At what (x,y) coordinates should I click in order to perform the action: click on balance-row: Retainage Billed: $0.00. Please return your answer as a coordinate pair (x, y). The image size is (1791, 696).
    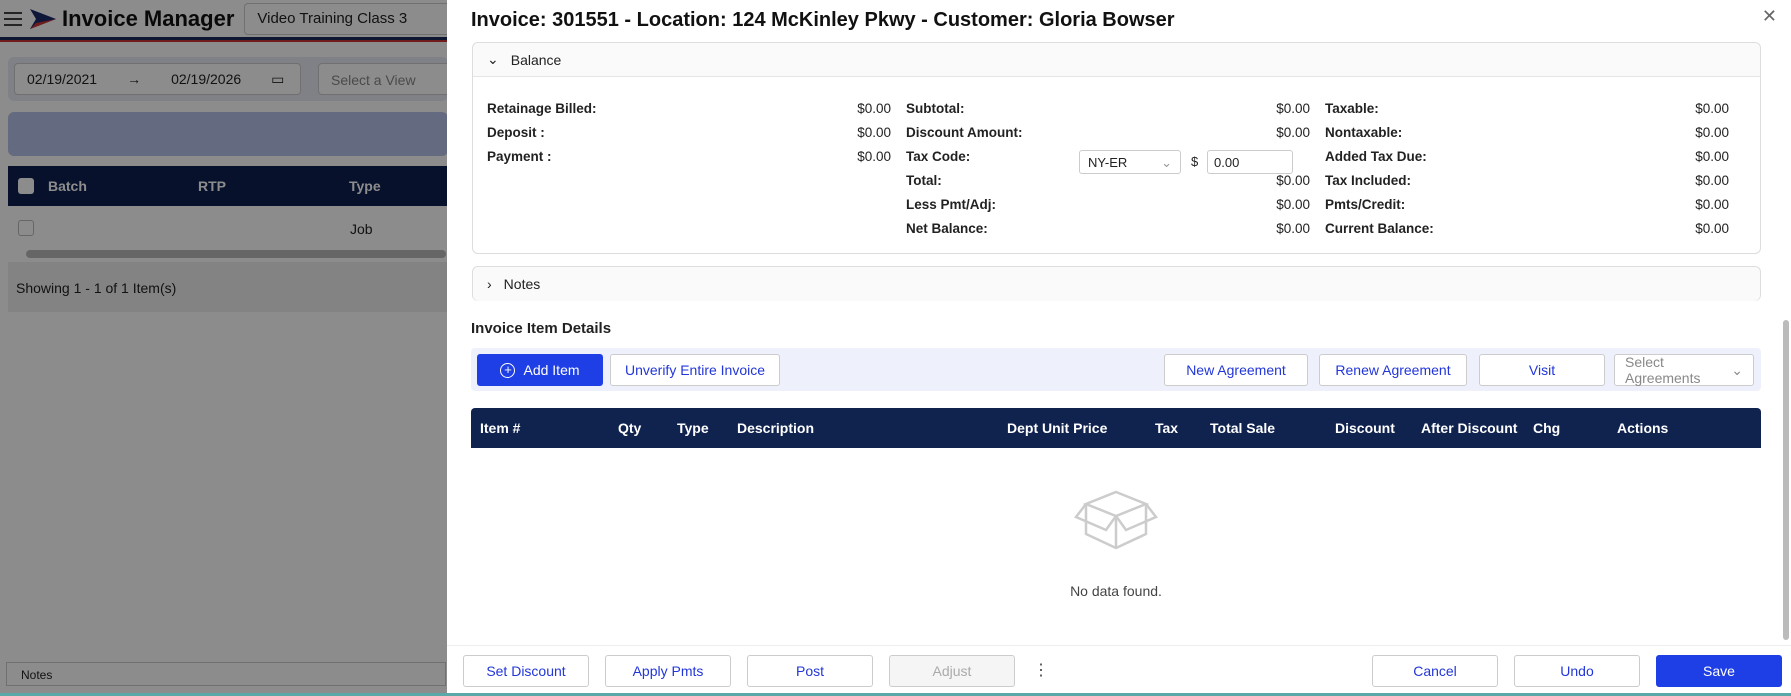
    Looking at the image, I should click on (689, 113).